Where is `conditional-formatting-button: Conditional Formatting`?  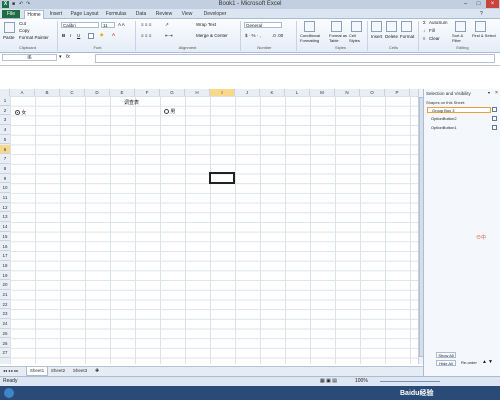 conditional-formatting-button: Conditional Formatting is located at coordinates (313, 38).